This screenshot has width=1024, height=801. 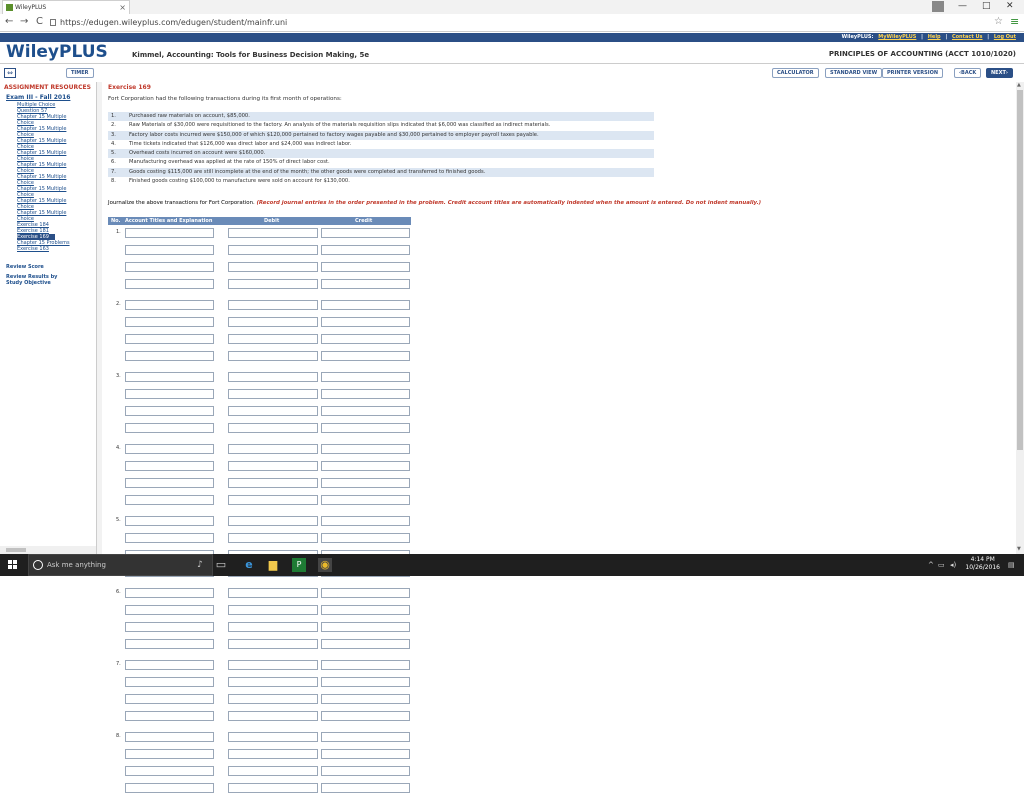 I want to click on standard-view-button: STANDARD VIEW, so click(x=854, y=73).